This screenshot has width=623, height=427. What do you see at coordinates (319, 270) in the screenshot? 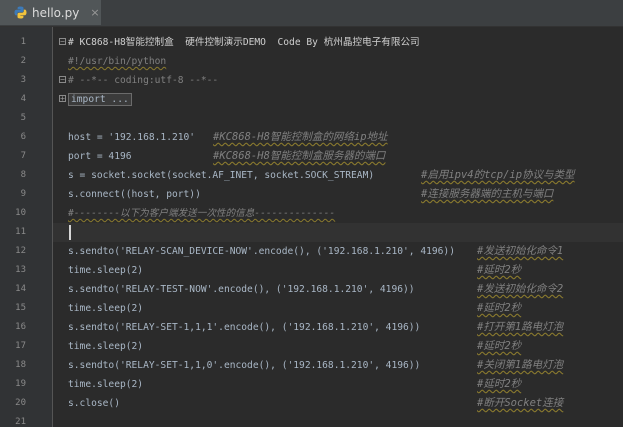
I see `code-line-13: 13 time.sleep(2) #延时2秒` at bounding box center [319, 270].